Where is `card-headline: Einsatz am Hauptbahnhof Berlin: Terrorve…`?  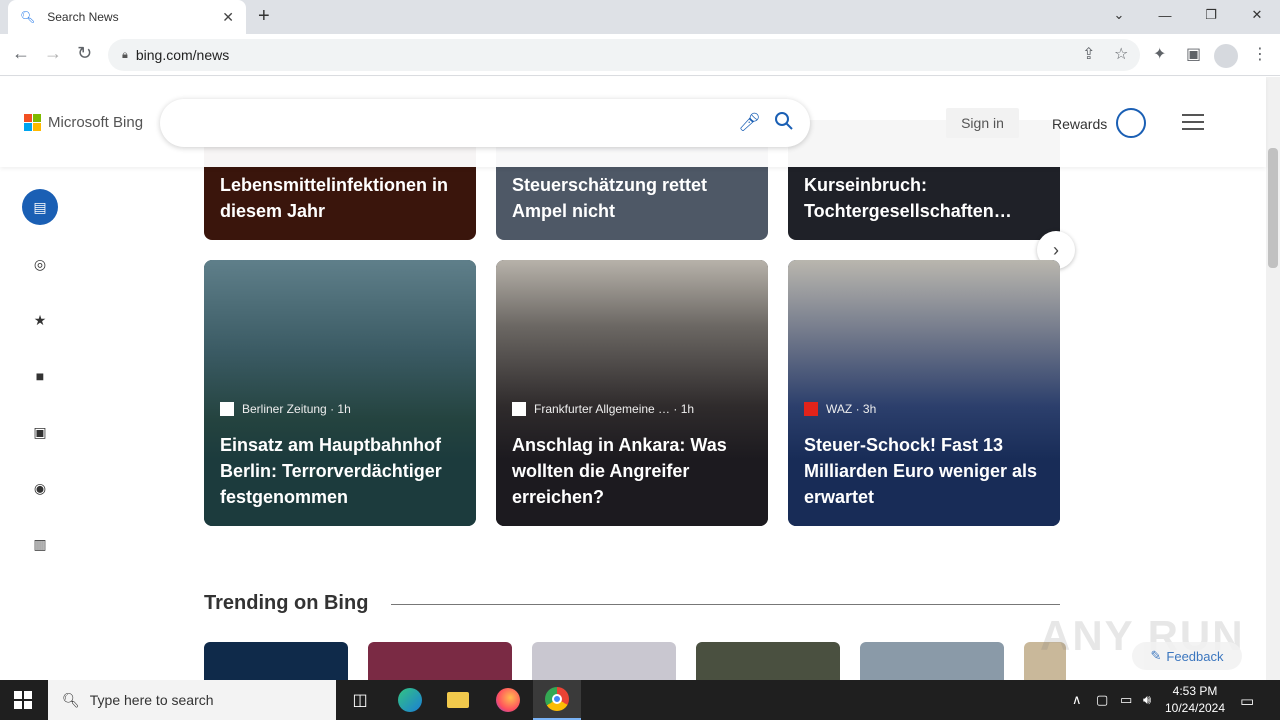
card-headline: Einsatz am Hauptbahnhof Berlin: Terrorve… is located at coordinates (331, 471).